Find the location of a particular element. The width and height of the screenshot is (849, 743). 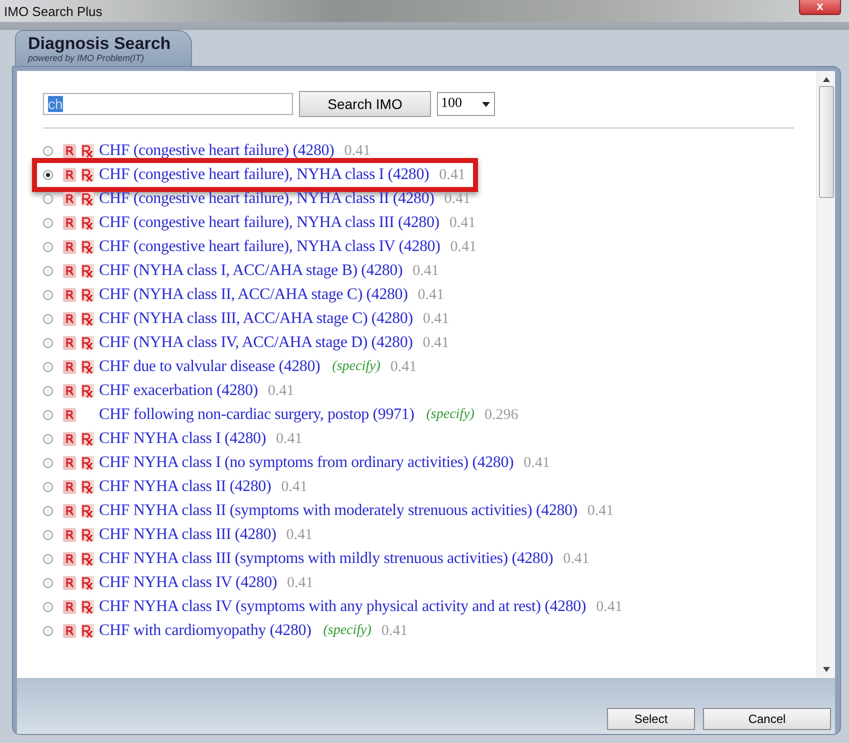

diagnosis-link: CHF (NYHA class II, ACC/AHA stage C) (4280) is located at coordinates (253, 295).